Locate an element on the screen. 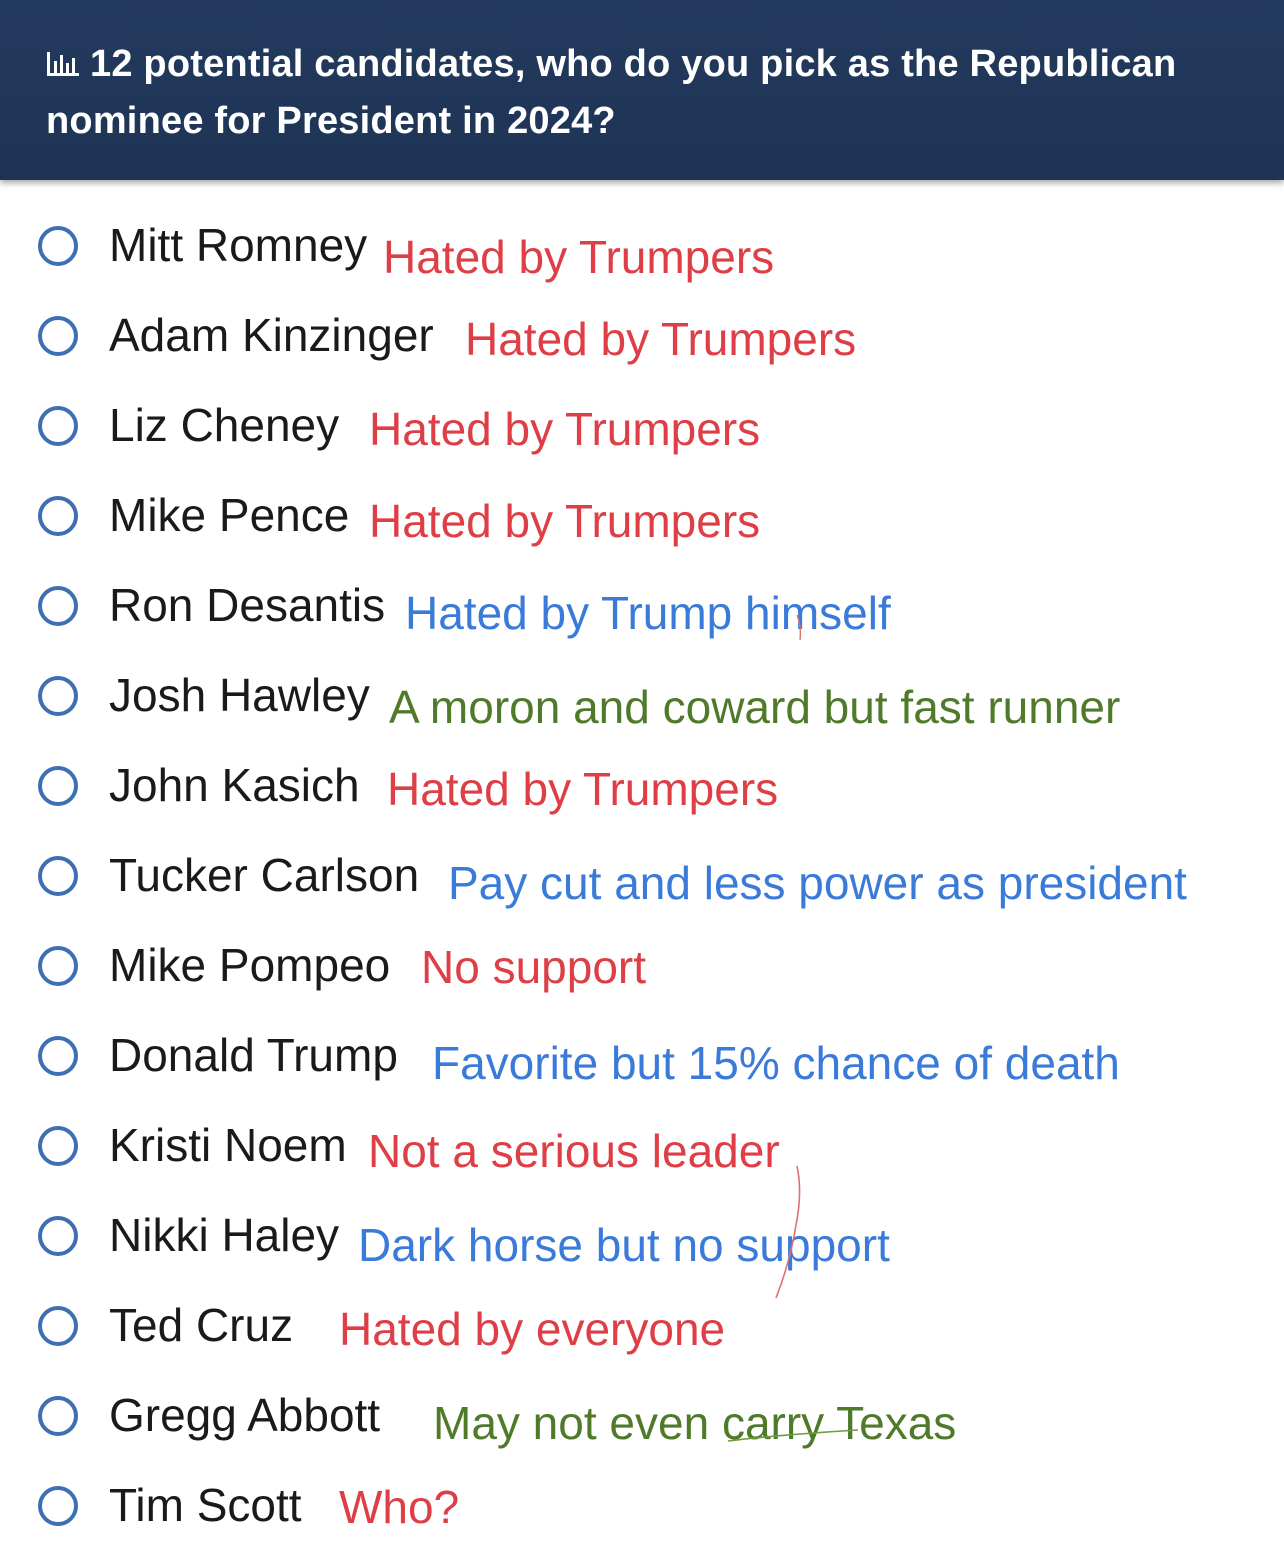 The image size is (1284, 1554). poll-option: Mike Pence Hated by Trumpers is located at coordinates (642, 515).